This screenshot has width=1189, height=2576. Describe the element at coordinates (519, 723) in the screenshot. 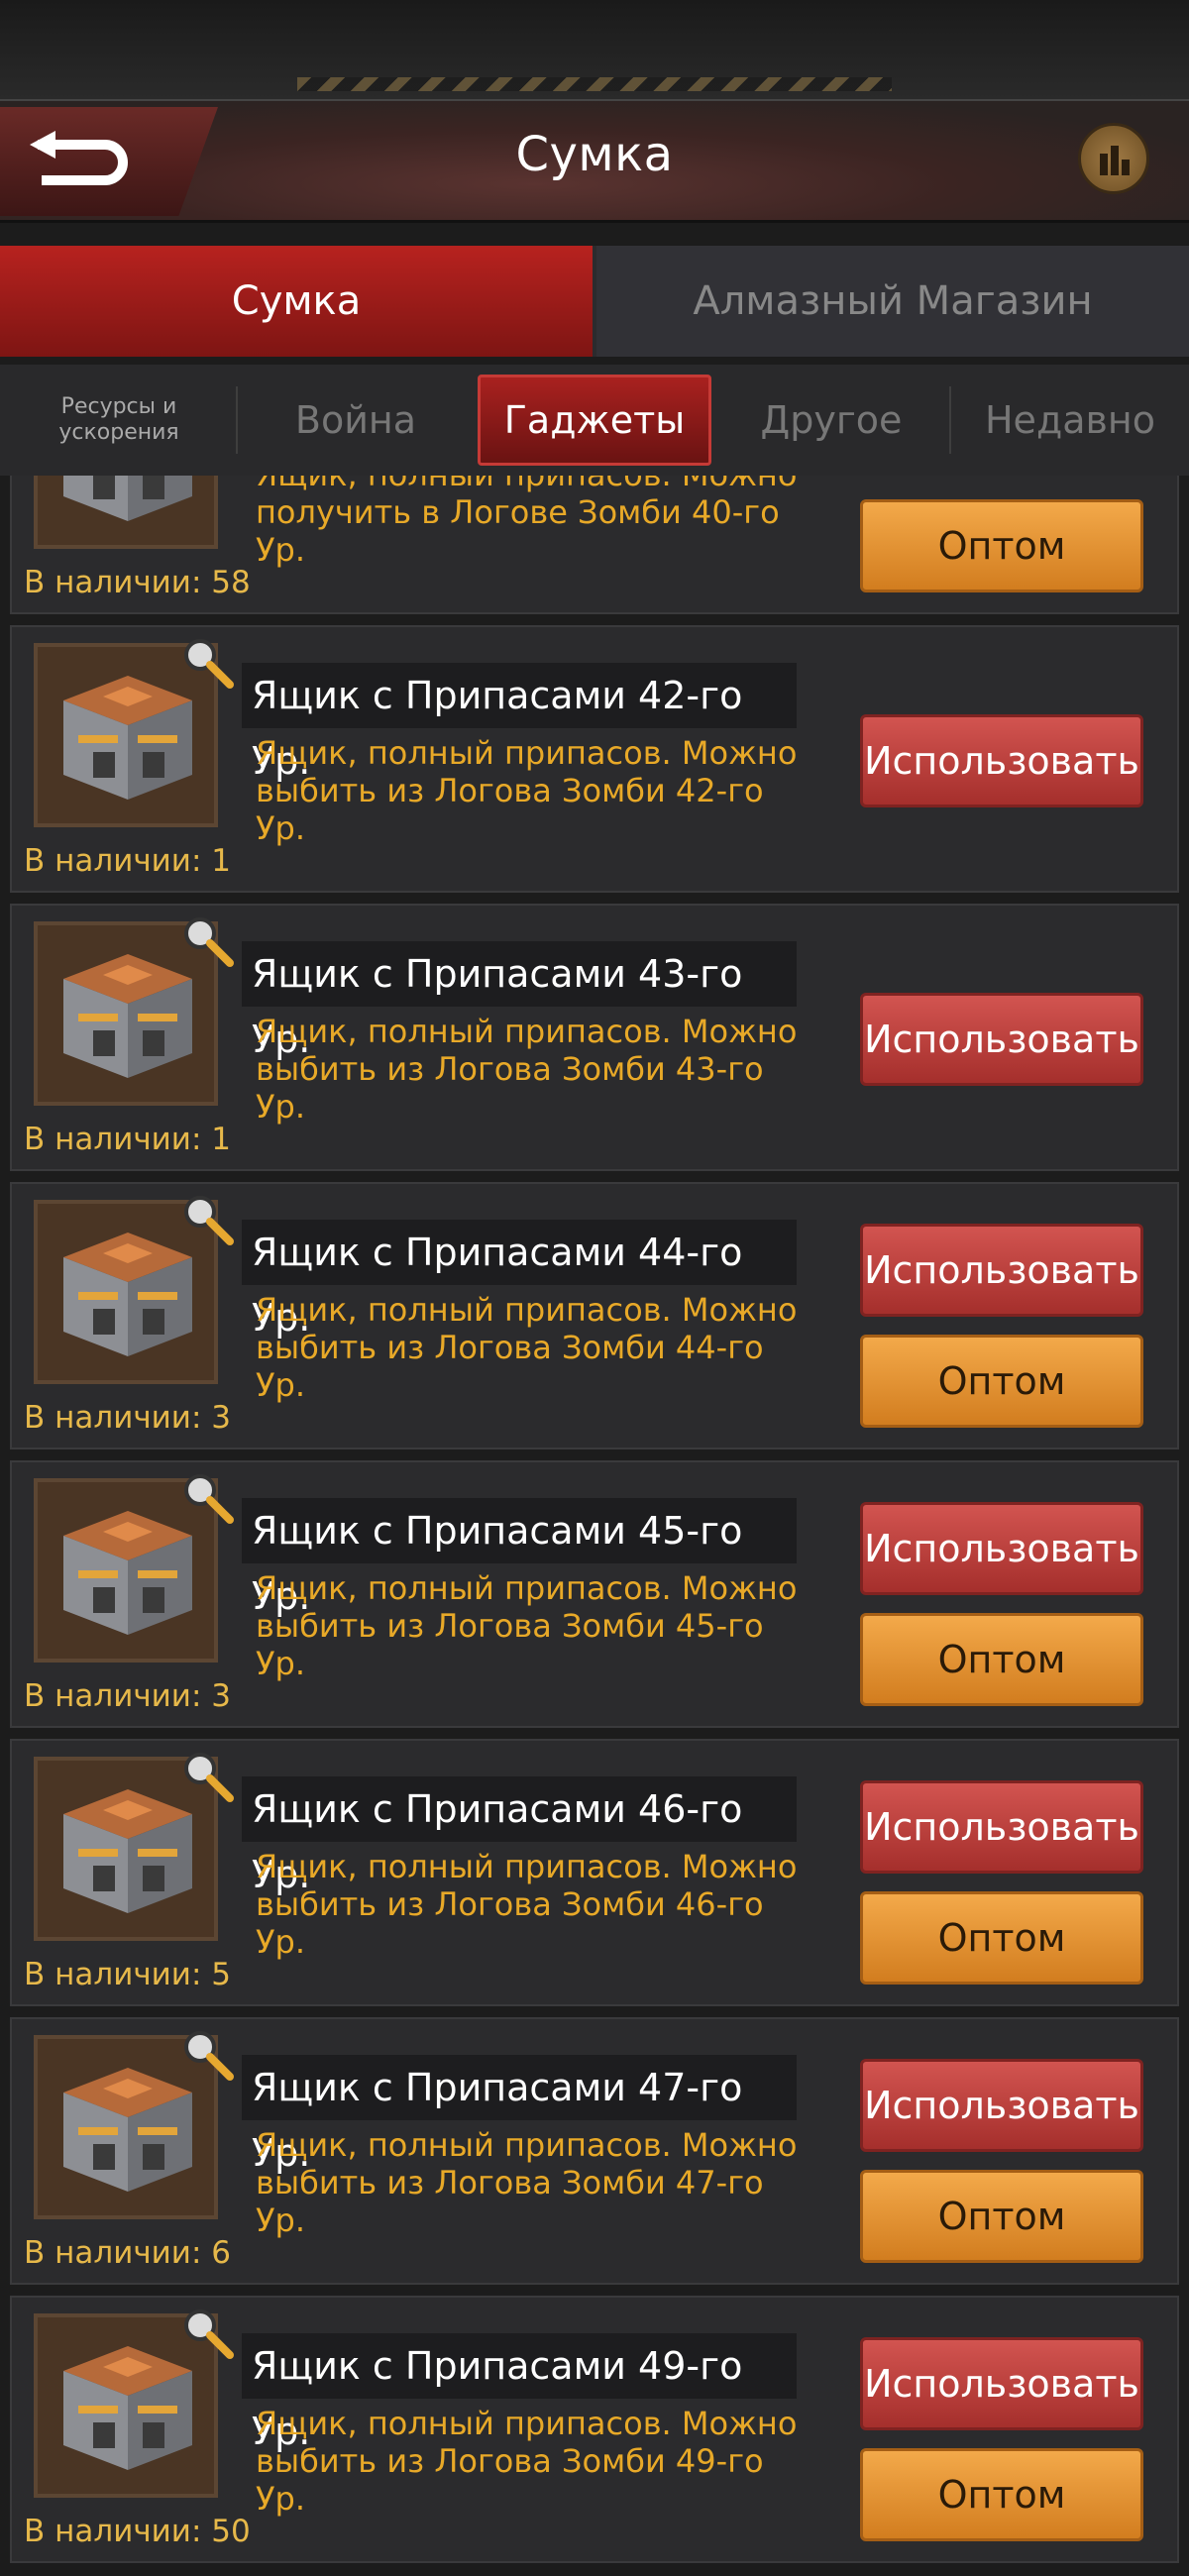

I see `item-name: Ящик с Припасами 42-го Ур.` at that location.